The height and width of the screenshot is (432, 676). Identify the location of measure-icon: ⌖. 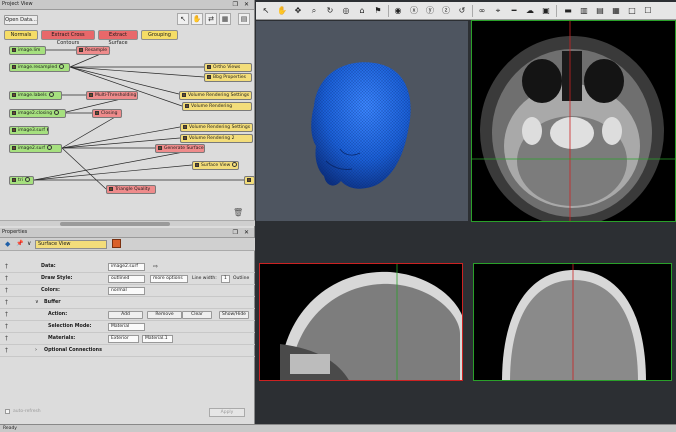
(498, 11).